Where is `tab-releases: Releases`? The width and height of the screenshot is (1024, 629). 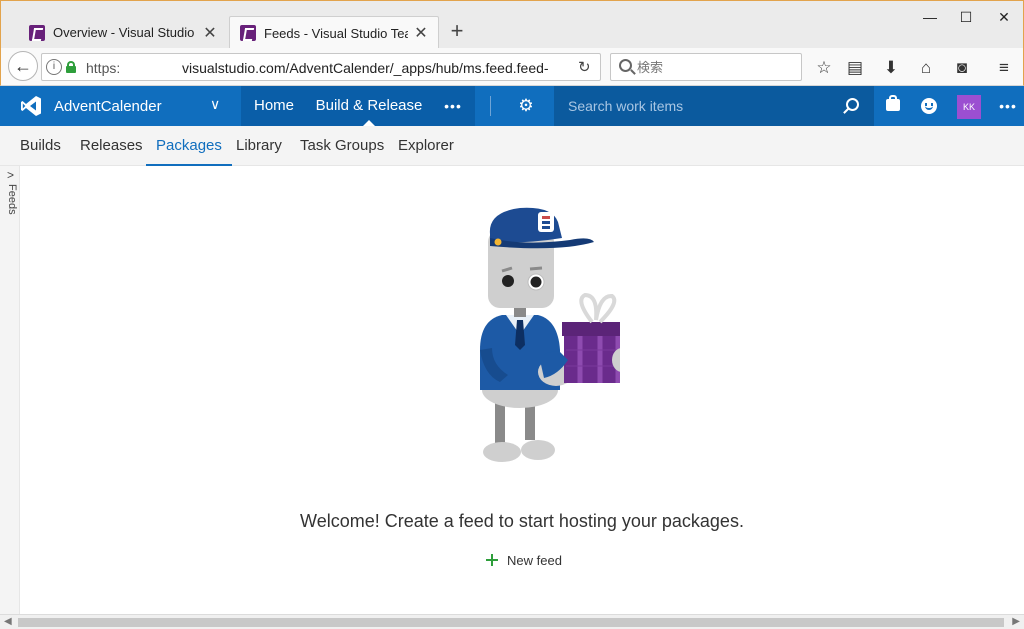 tab-releases: Releases is located at coordinates (111, 146).